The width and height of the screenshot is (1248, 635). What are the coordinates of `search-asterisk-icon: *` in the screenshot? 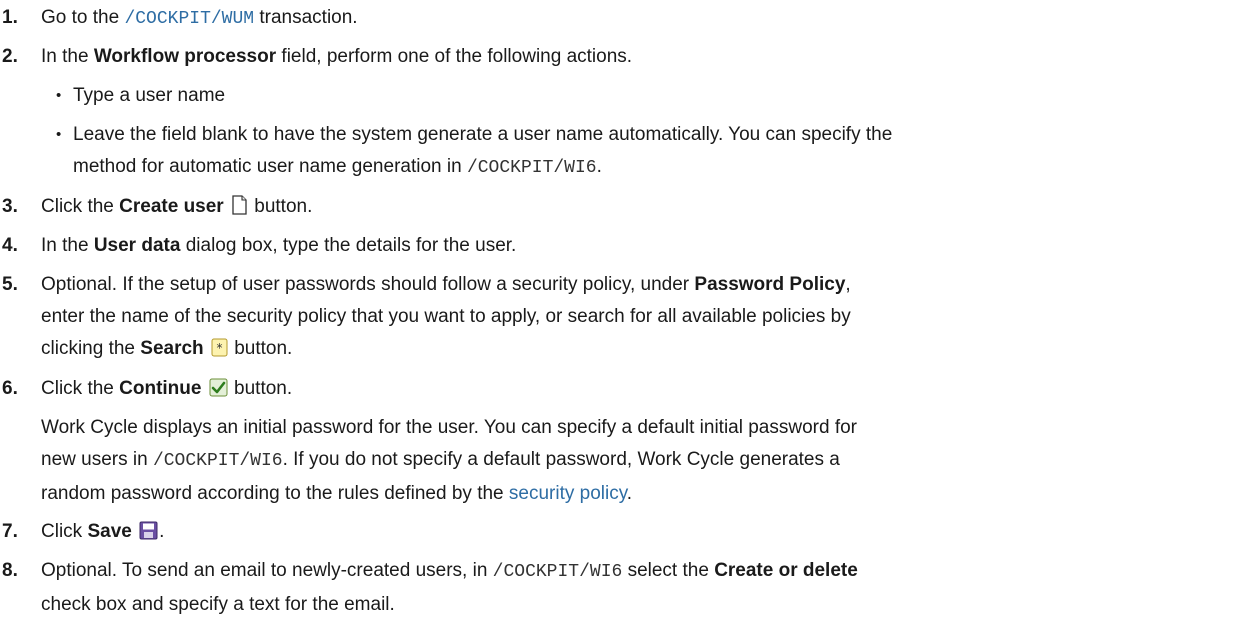 It's located at (219, 351).